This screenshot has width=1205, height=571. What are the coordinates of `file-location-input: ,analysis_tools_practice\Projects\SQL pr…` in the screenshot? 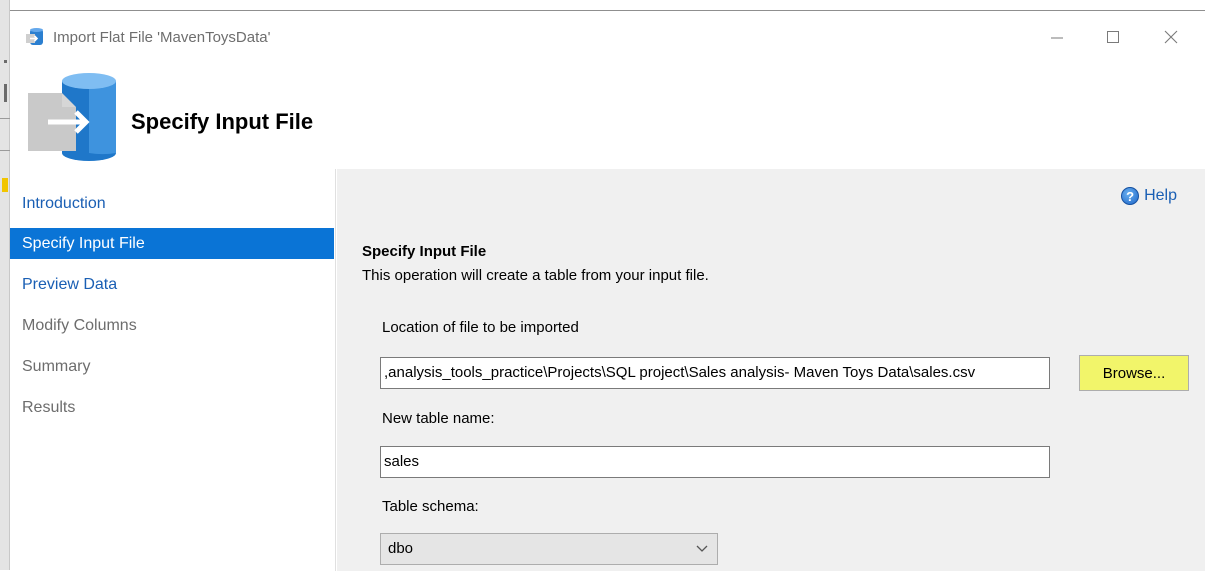 It's located at (715, 373).